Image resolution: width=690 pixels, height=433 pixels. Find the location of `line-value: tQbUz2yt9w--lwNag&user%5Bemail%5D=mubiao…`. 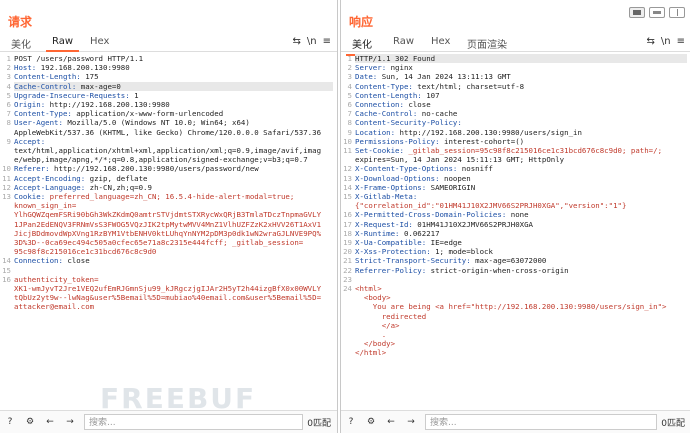

line-value: tQbUz2yt9w--lwNag&user%5Bemail%5D=mubiao… is located at coordinates (168, 298).